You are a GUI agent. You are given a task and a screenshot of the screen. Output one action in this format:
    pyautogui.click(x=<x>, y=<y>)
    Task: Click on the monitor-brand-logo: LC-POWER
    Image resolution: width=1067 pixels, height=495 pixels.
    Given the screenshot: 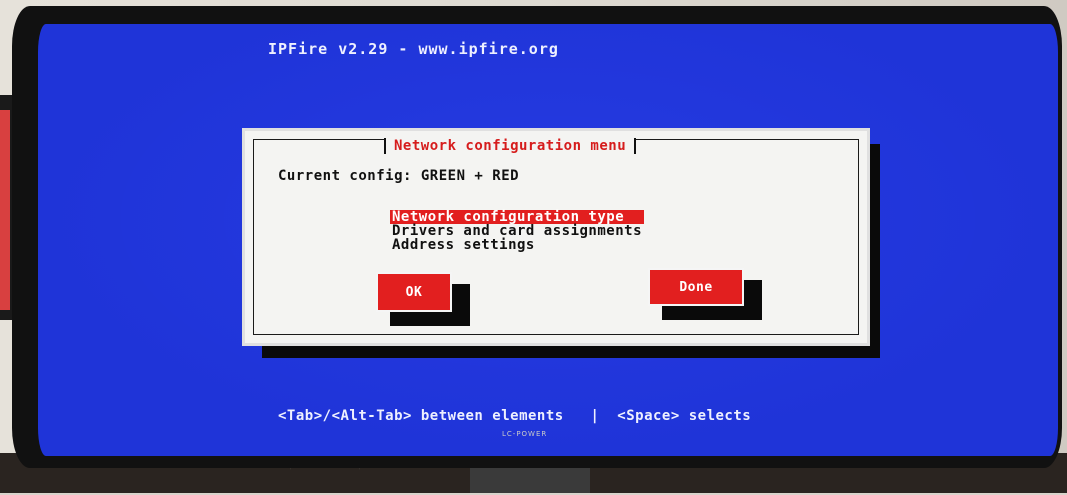 What is the action you would take?
    pyautogui.click(x=525, y=434)
    